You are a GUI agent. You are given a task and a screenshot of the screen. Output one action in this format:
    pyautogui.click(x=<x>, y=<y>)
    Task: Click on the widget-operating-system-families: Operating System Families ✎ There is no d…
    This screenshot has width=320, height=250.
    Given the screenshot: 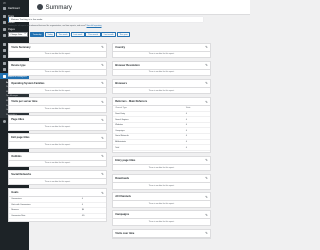 What is the action you would take?
    pyautogui.click(x=57, y=86)
    